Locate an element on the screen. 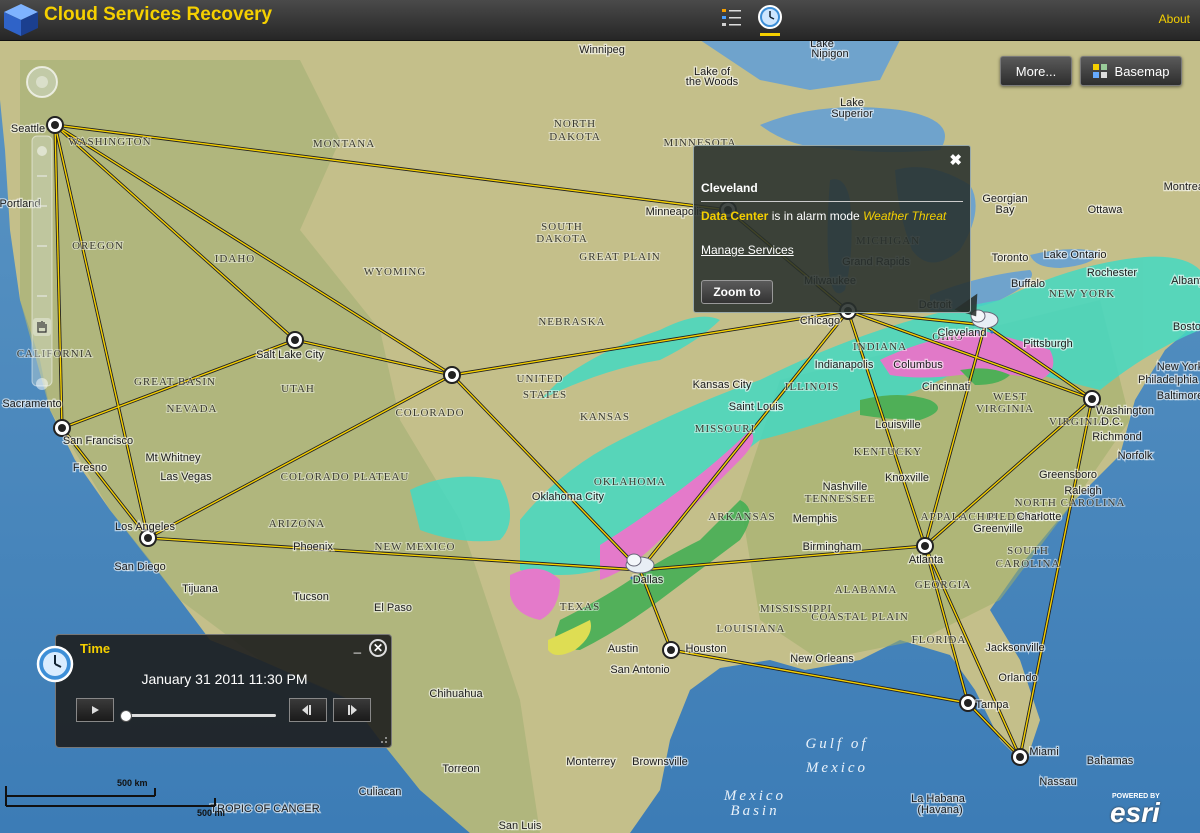 The height and width of the screenshot is (833, 1200). city-label: Baltimore is located at coordinates (1178, 396).